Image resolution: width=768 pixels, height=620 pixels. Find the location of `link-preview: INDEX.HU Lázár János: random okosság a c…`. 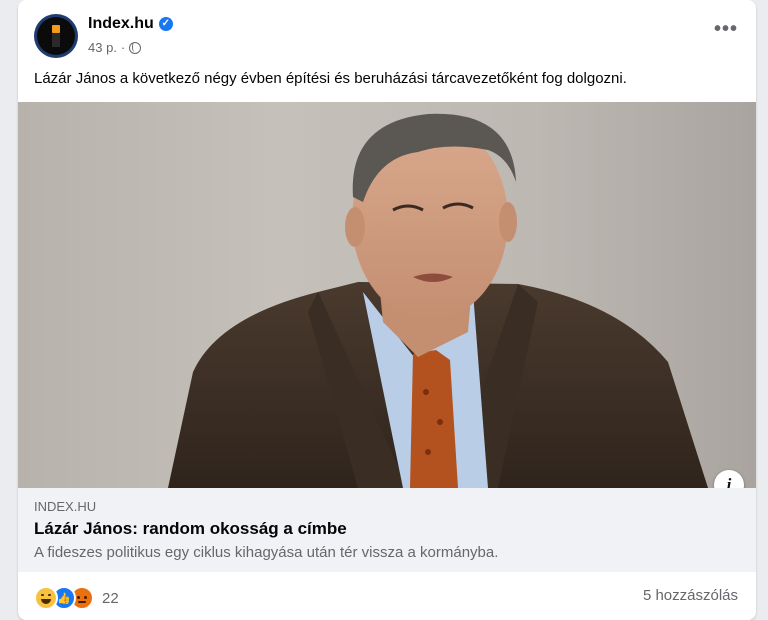

link-preview: INDEX.HU Lázár János: random okosság a c… is located at coordinates (387, 530).